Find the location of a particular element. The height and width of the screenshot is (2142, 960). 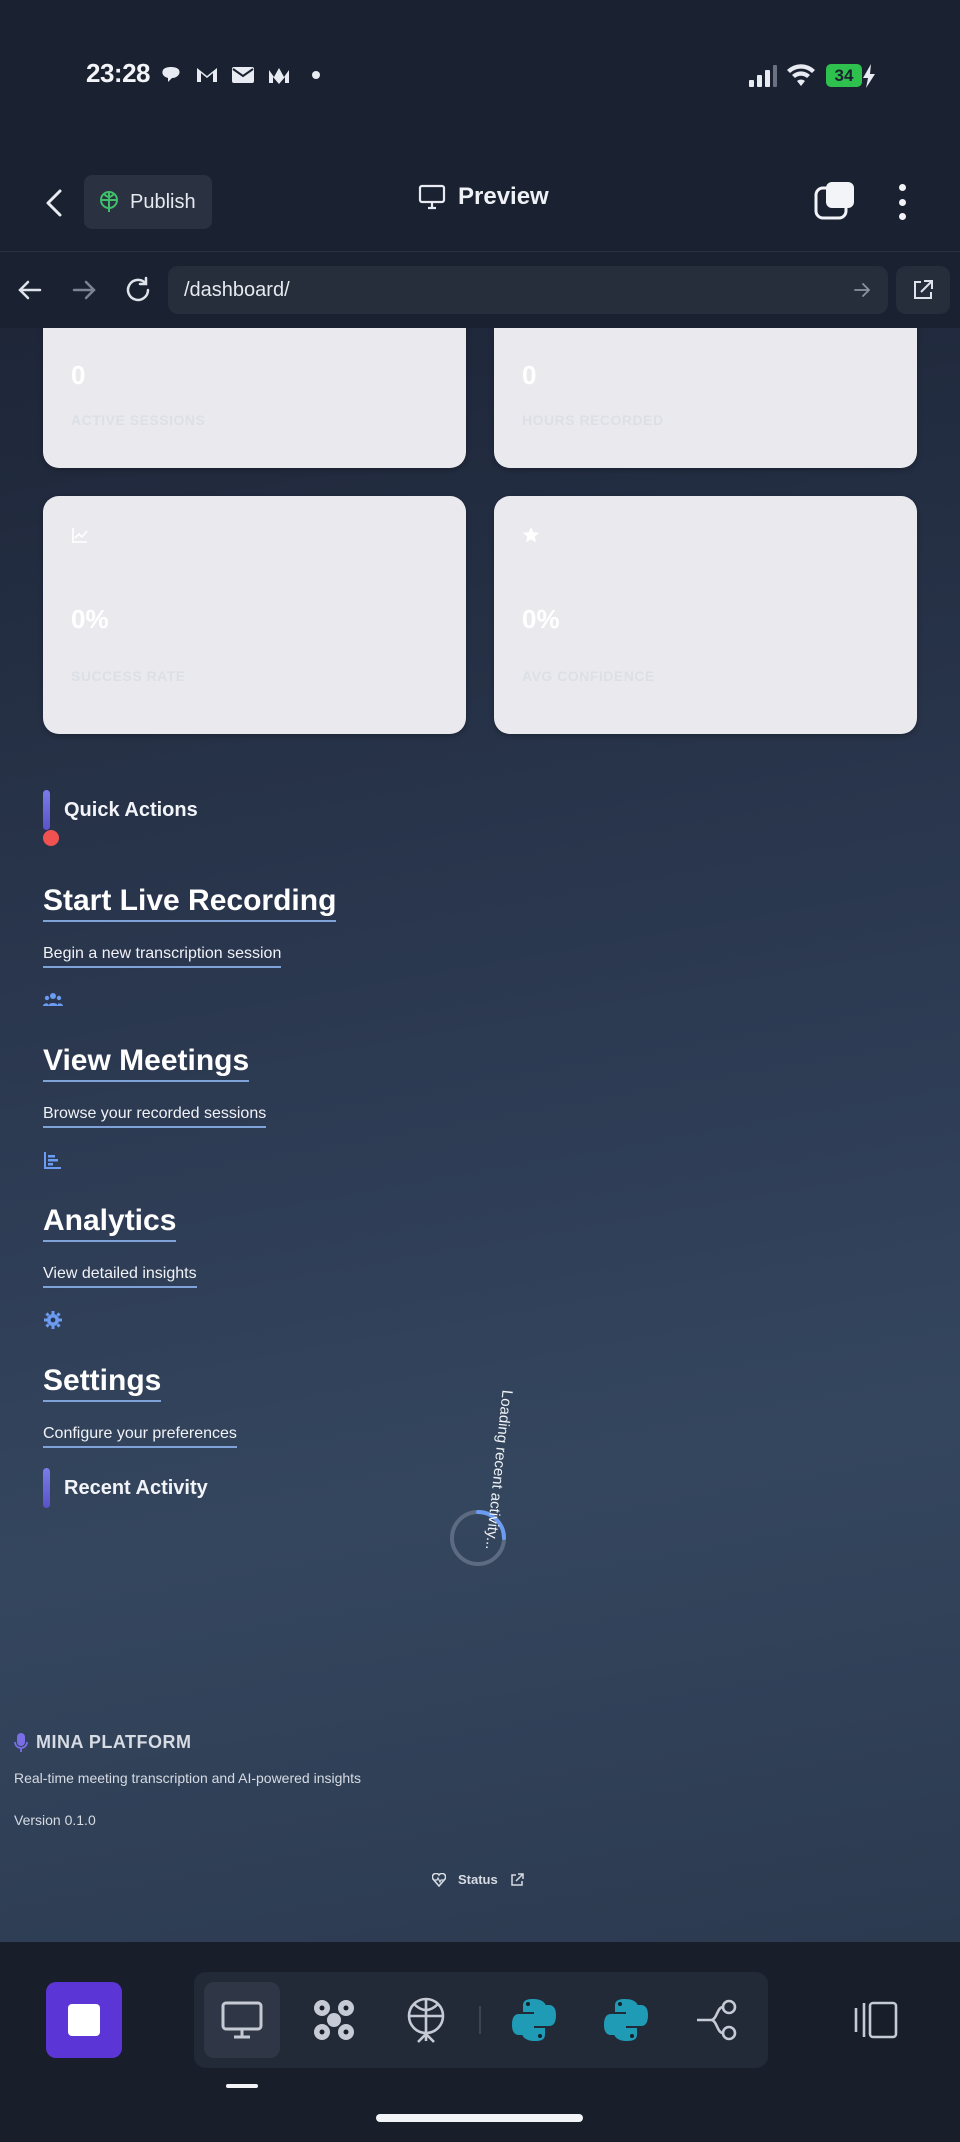

signal-icon is located at coordinates (763, 76).